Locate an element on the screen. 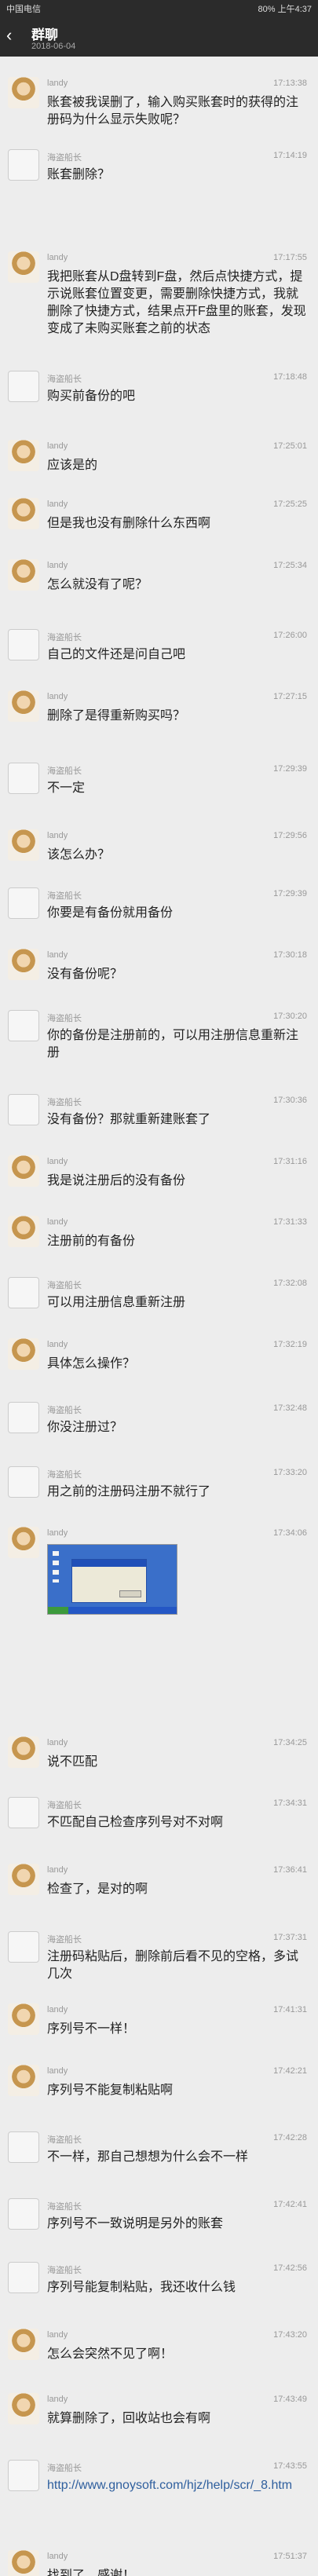  message-text: 序列号不一致说明是另外的账套 is located at coordinates (135, 2223).